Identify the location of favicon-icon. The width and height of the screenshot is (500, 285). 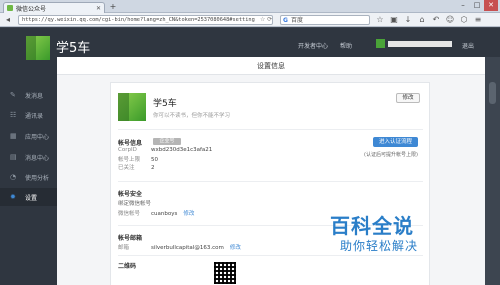
(10, 8).